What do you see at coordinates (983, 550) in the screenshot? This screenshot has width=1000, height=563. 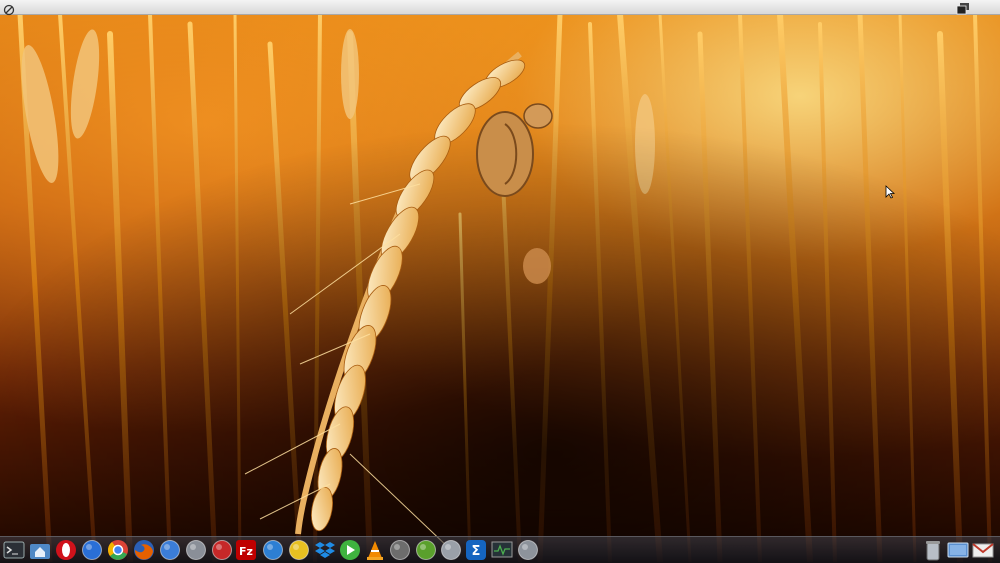 I see `mail-unread-icon` at bounding box center [983, 550].